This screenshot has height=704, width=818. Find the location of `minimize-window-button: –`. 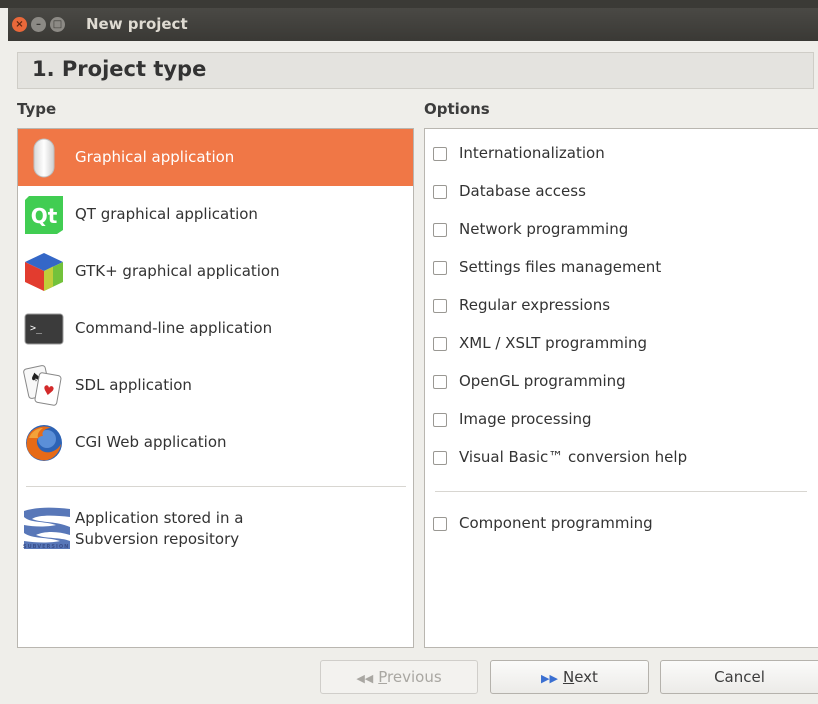

minimize-window-button: – is located at coordinates (38, 24).